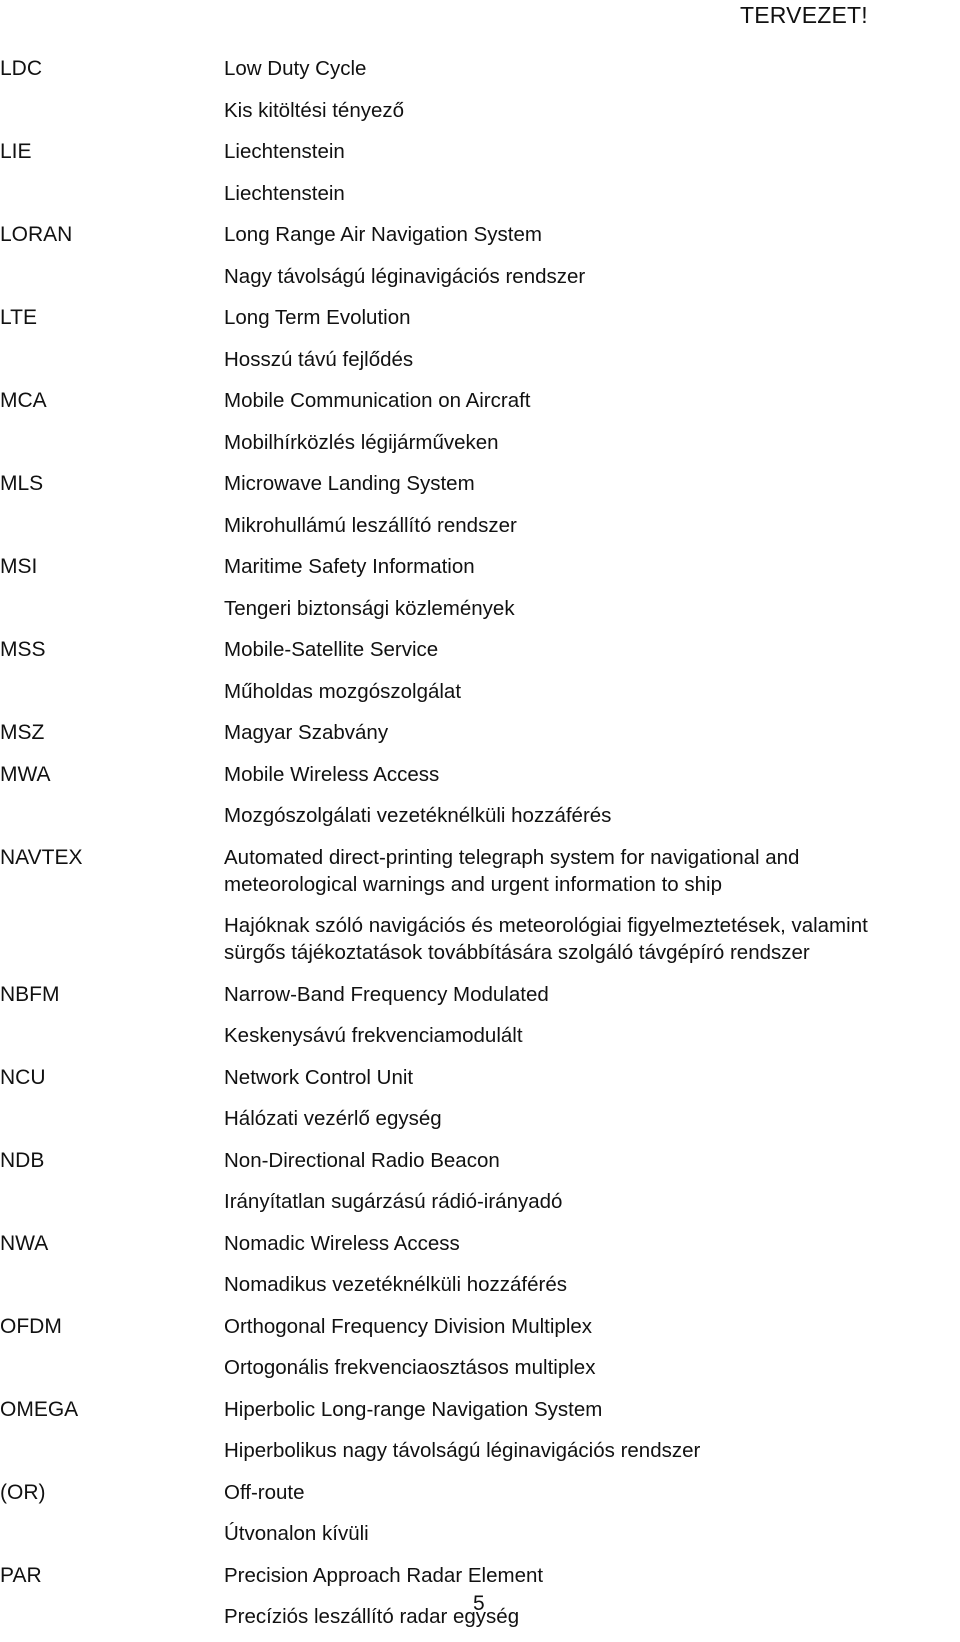 This screenshot has height=1642, width=960. What do you see at coordinates (112, 1242) in the screenshot?
I see `abbreviation: NWA` at bounding box center [112, 1242].